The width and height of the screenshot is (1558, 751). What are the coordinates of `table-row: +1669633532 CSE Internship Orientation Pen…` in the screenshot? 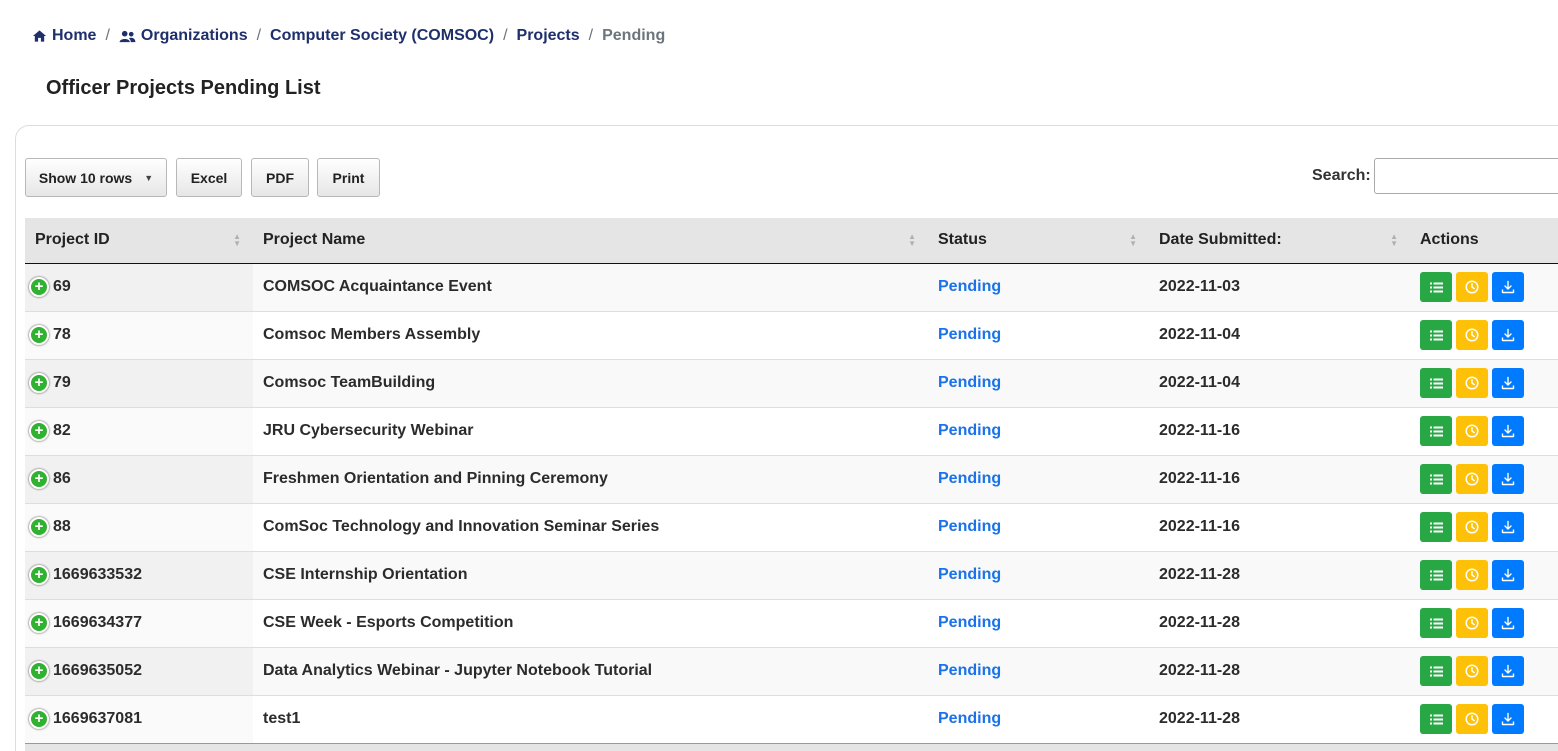 It's located at (791, 575).